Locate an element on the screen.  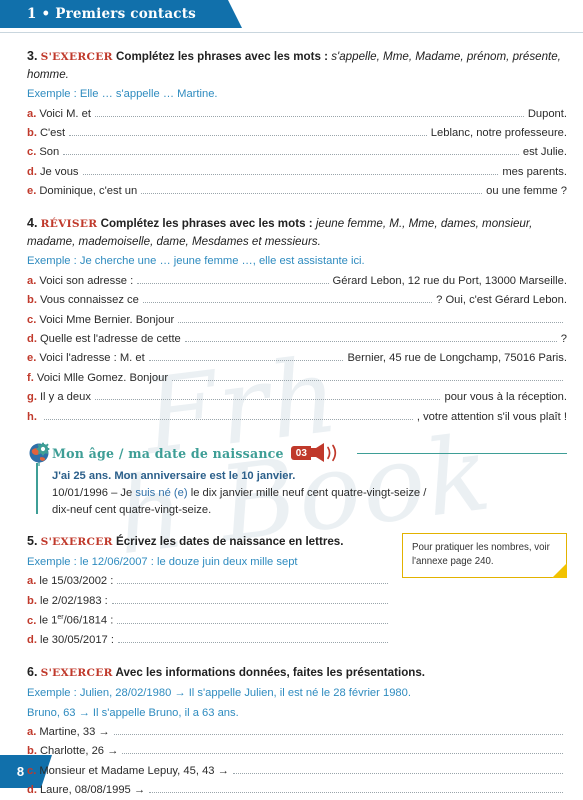
item-text: Monsieur et Madame Lepuy, 45, 43 → is located at coordinates (134, 770).